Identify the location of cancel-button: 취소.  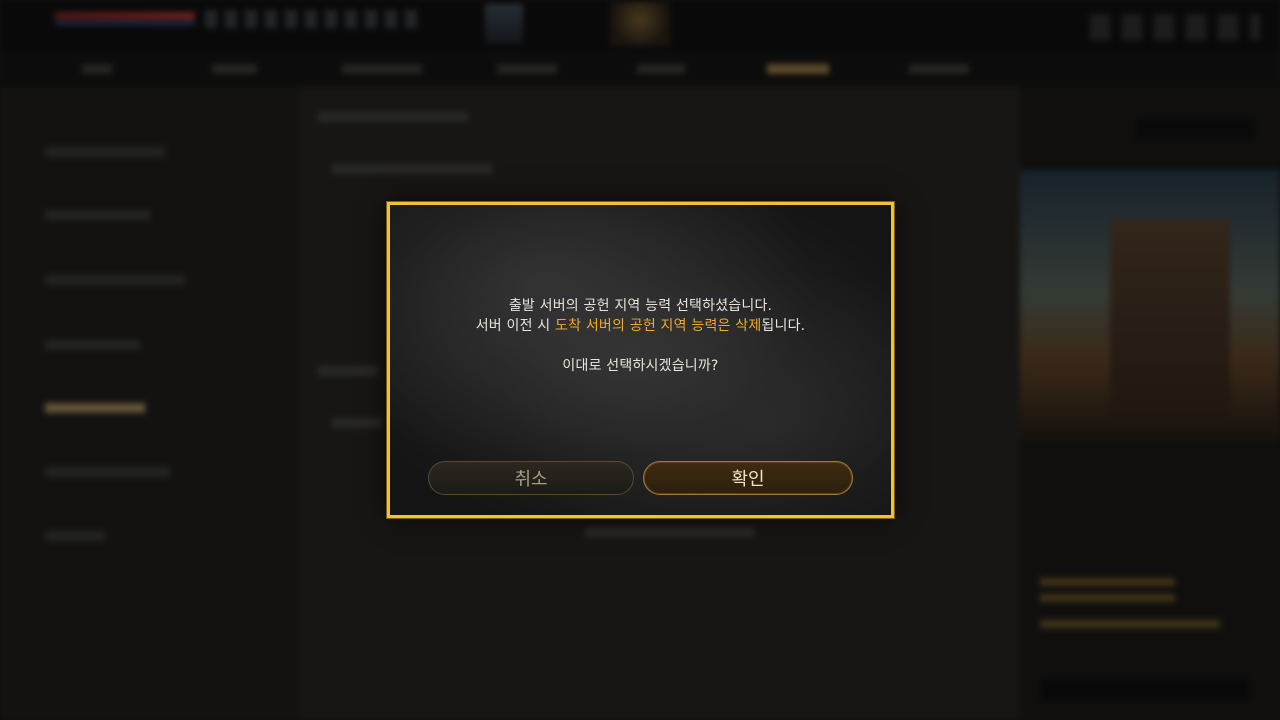
(531, 478).